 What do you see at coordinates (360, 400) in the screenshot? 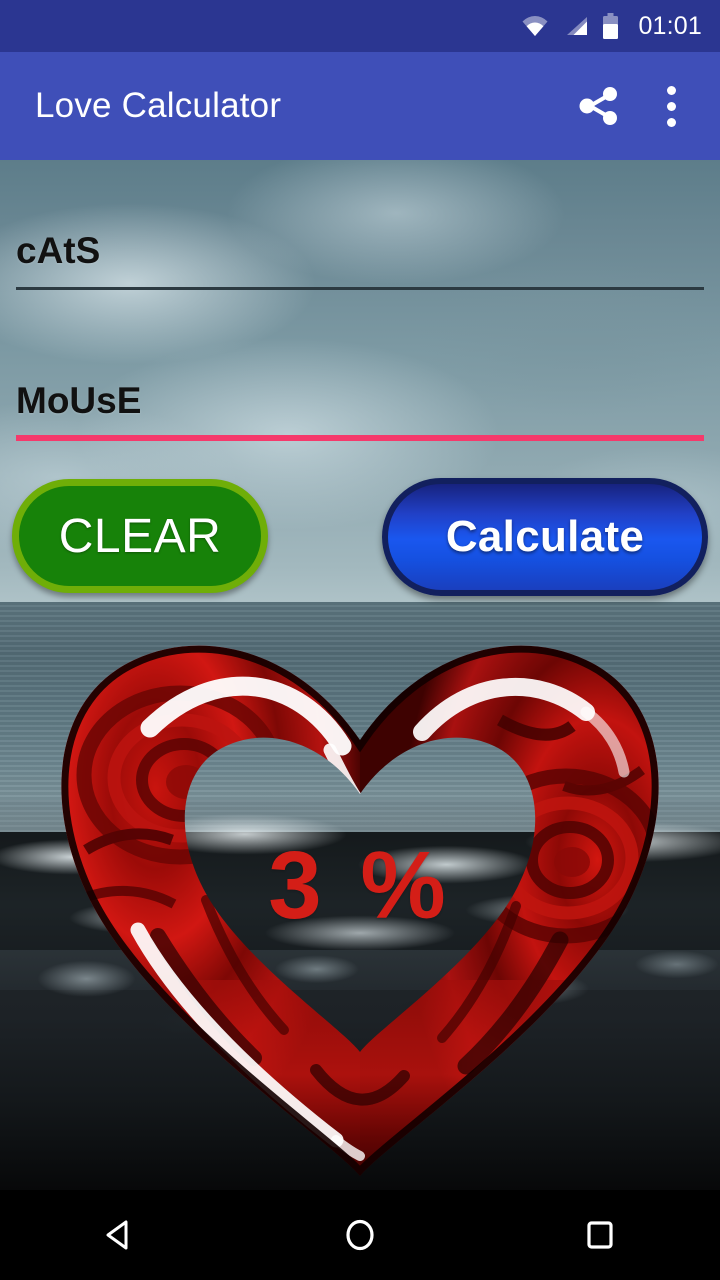
I see `second-name-value: MoUsE` at bounding box center [360, 400].